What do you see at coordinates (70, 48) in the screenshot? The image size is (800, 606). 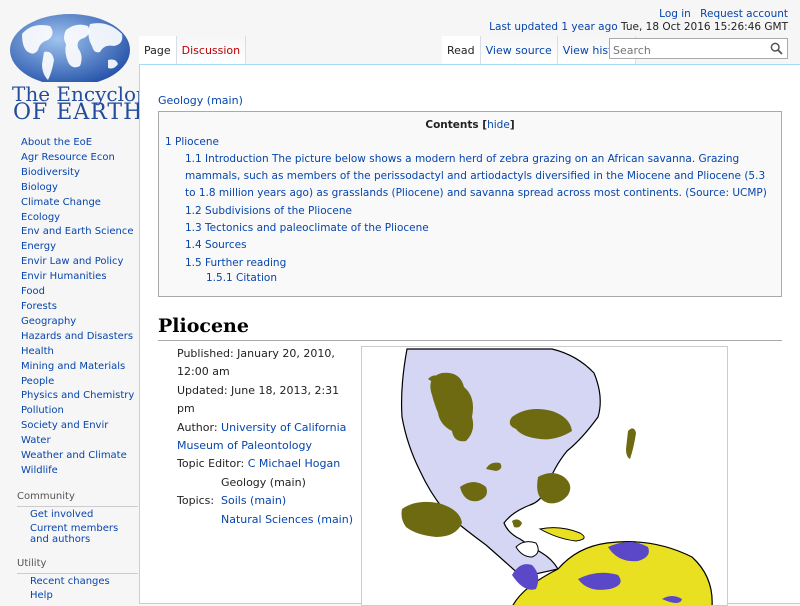 I see `globe-icon` at bounding box center [70, 48].